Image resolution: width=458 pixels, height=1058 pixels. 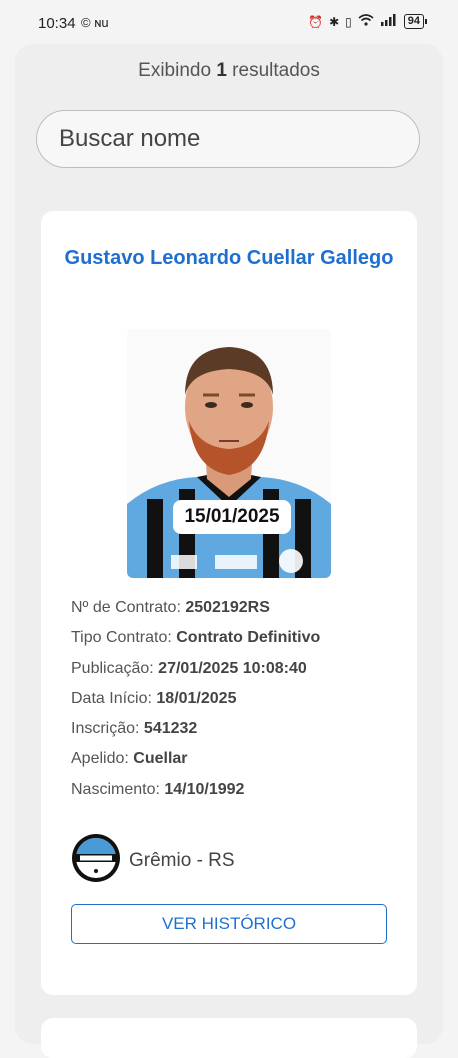 What do you see at coordinates (95, 22) in the screenshot?
I see `notification-icons: © ɴu` at bounding box center [95, 22].